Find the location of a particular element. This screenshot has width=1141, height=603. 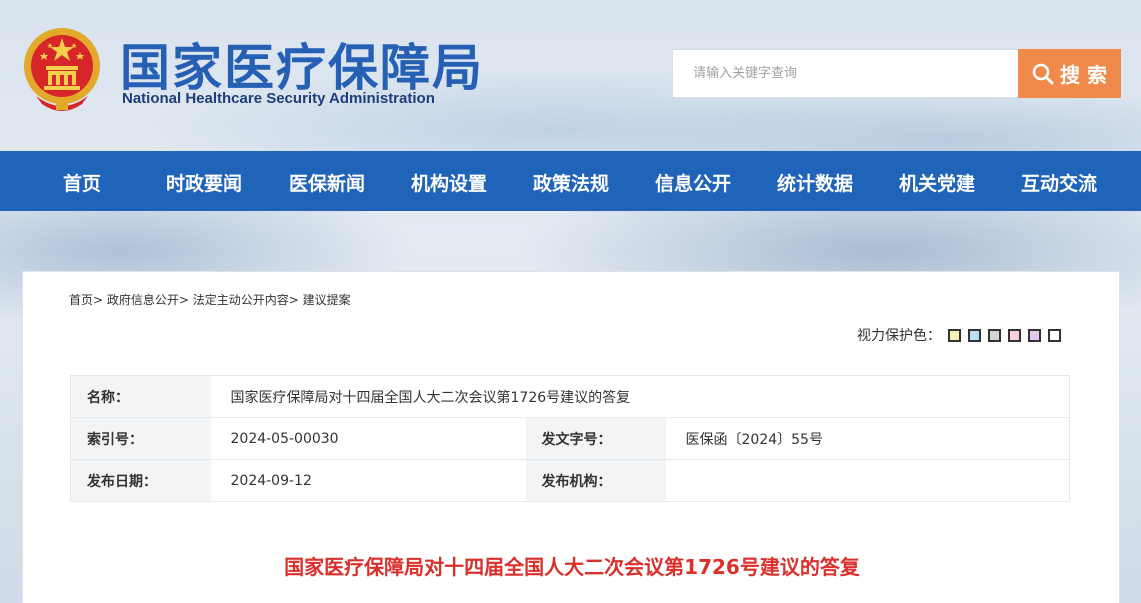

table-row: 发布日期： 2024-09-12 发布机构： is located at coordinates (570, 480).